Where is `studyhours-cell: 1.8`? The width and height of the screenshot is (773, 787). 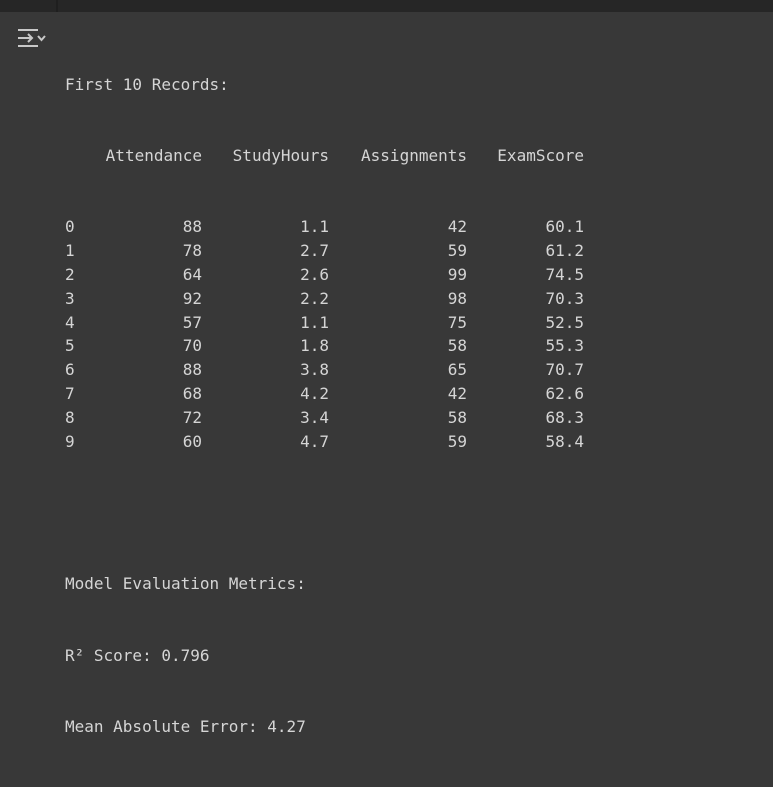 studyhours-cell: 1.8 is located at coordinates (314, 346).